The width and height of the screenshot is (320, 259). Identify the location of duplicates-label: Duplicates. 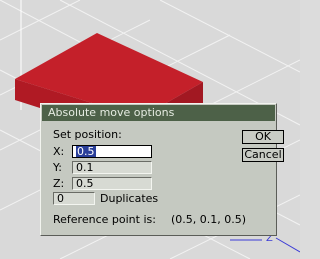
(129, 198).